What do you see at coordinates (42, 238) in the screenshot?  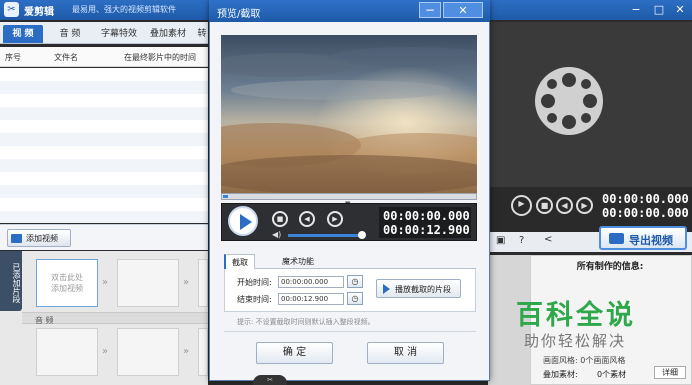 I see `add-video-label: 添加视频` at bounding box center [42, 238].